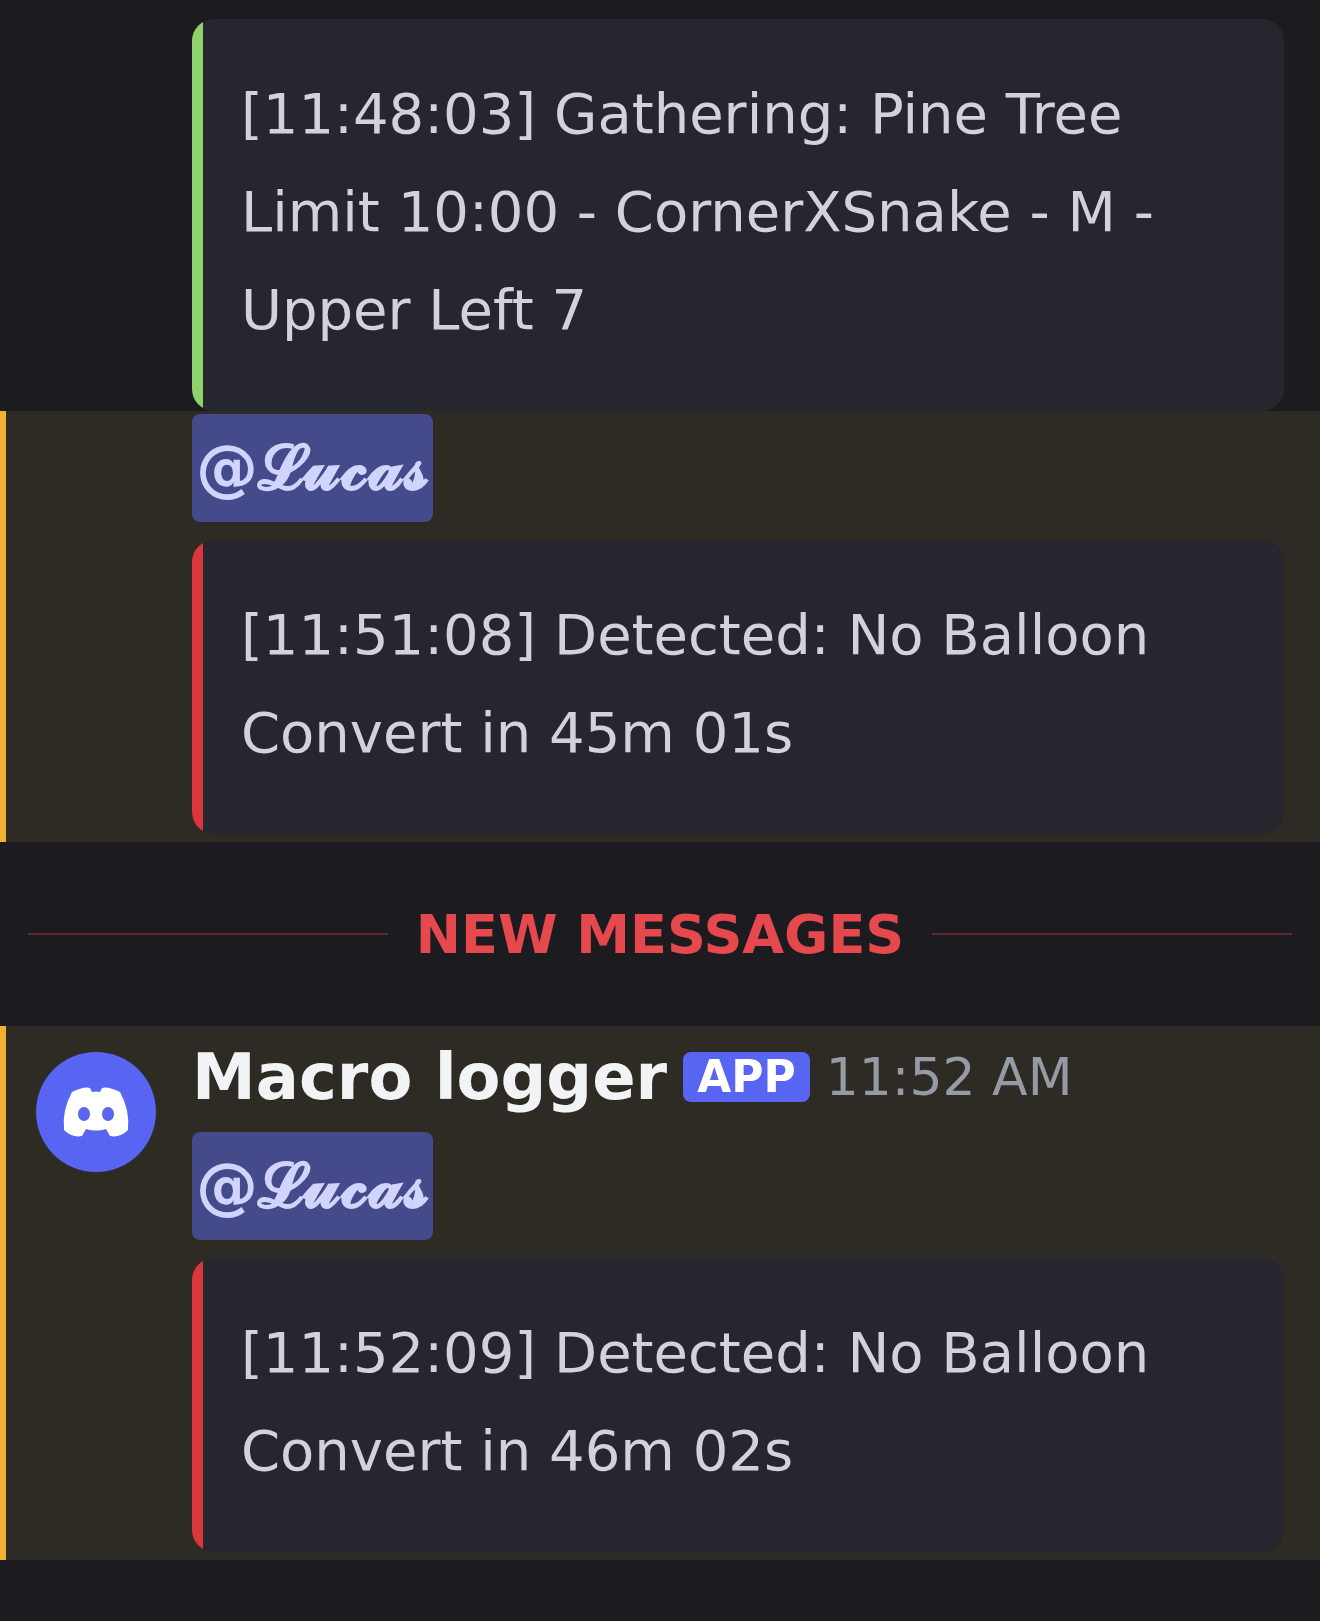  I want to click on embed-text: [11:52:09] Detected: No Balloon Convert in 46m 02s, so click(695, 1402).